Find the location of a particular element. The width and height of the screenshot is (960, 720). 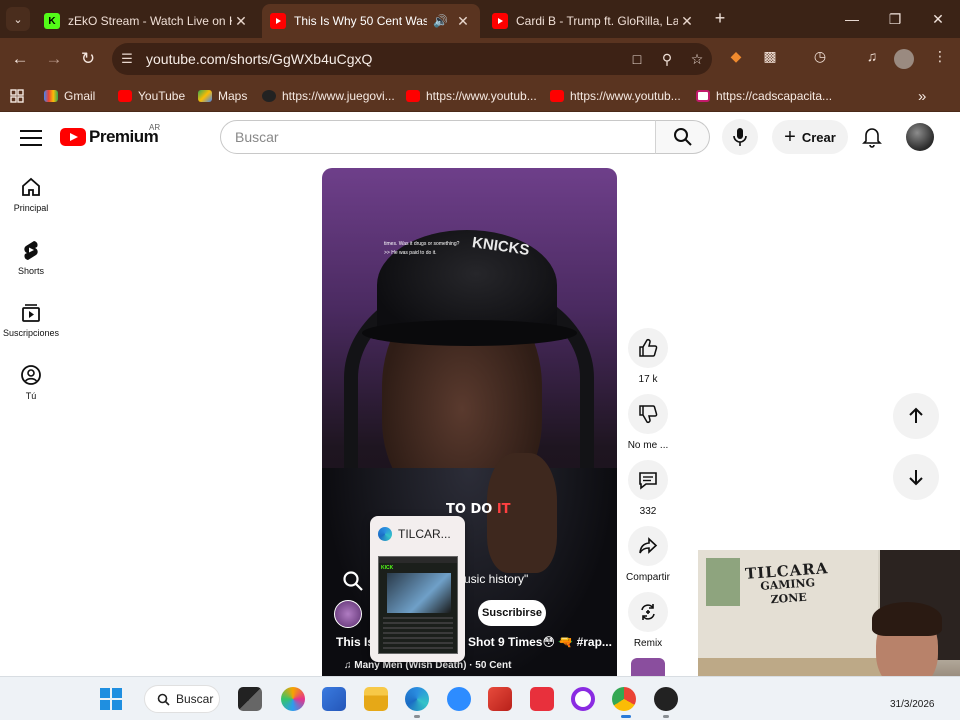

edge-icon is located at coordinates (417, 699).